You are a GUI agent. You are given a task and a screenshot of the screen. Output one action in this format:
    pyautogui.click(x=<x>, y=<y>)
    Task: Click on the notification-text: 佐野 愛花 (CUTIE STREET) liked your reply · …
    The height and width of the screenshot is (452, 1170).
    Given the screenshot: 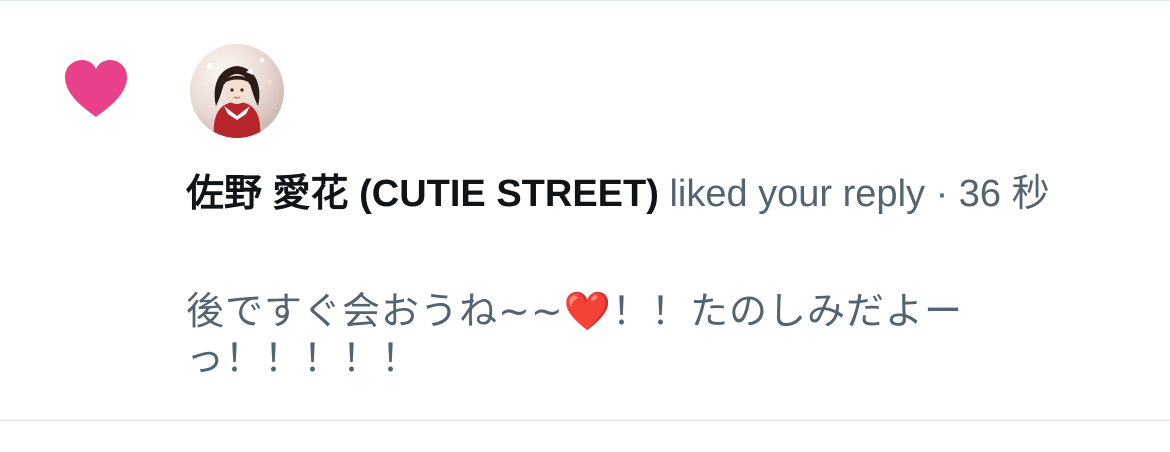 What is the action you would take?
    pyautogui.click(x=636, y=194)
    